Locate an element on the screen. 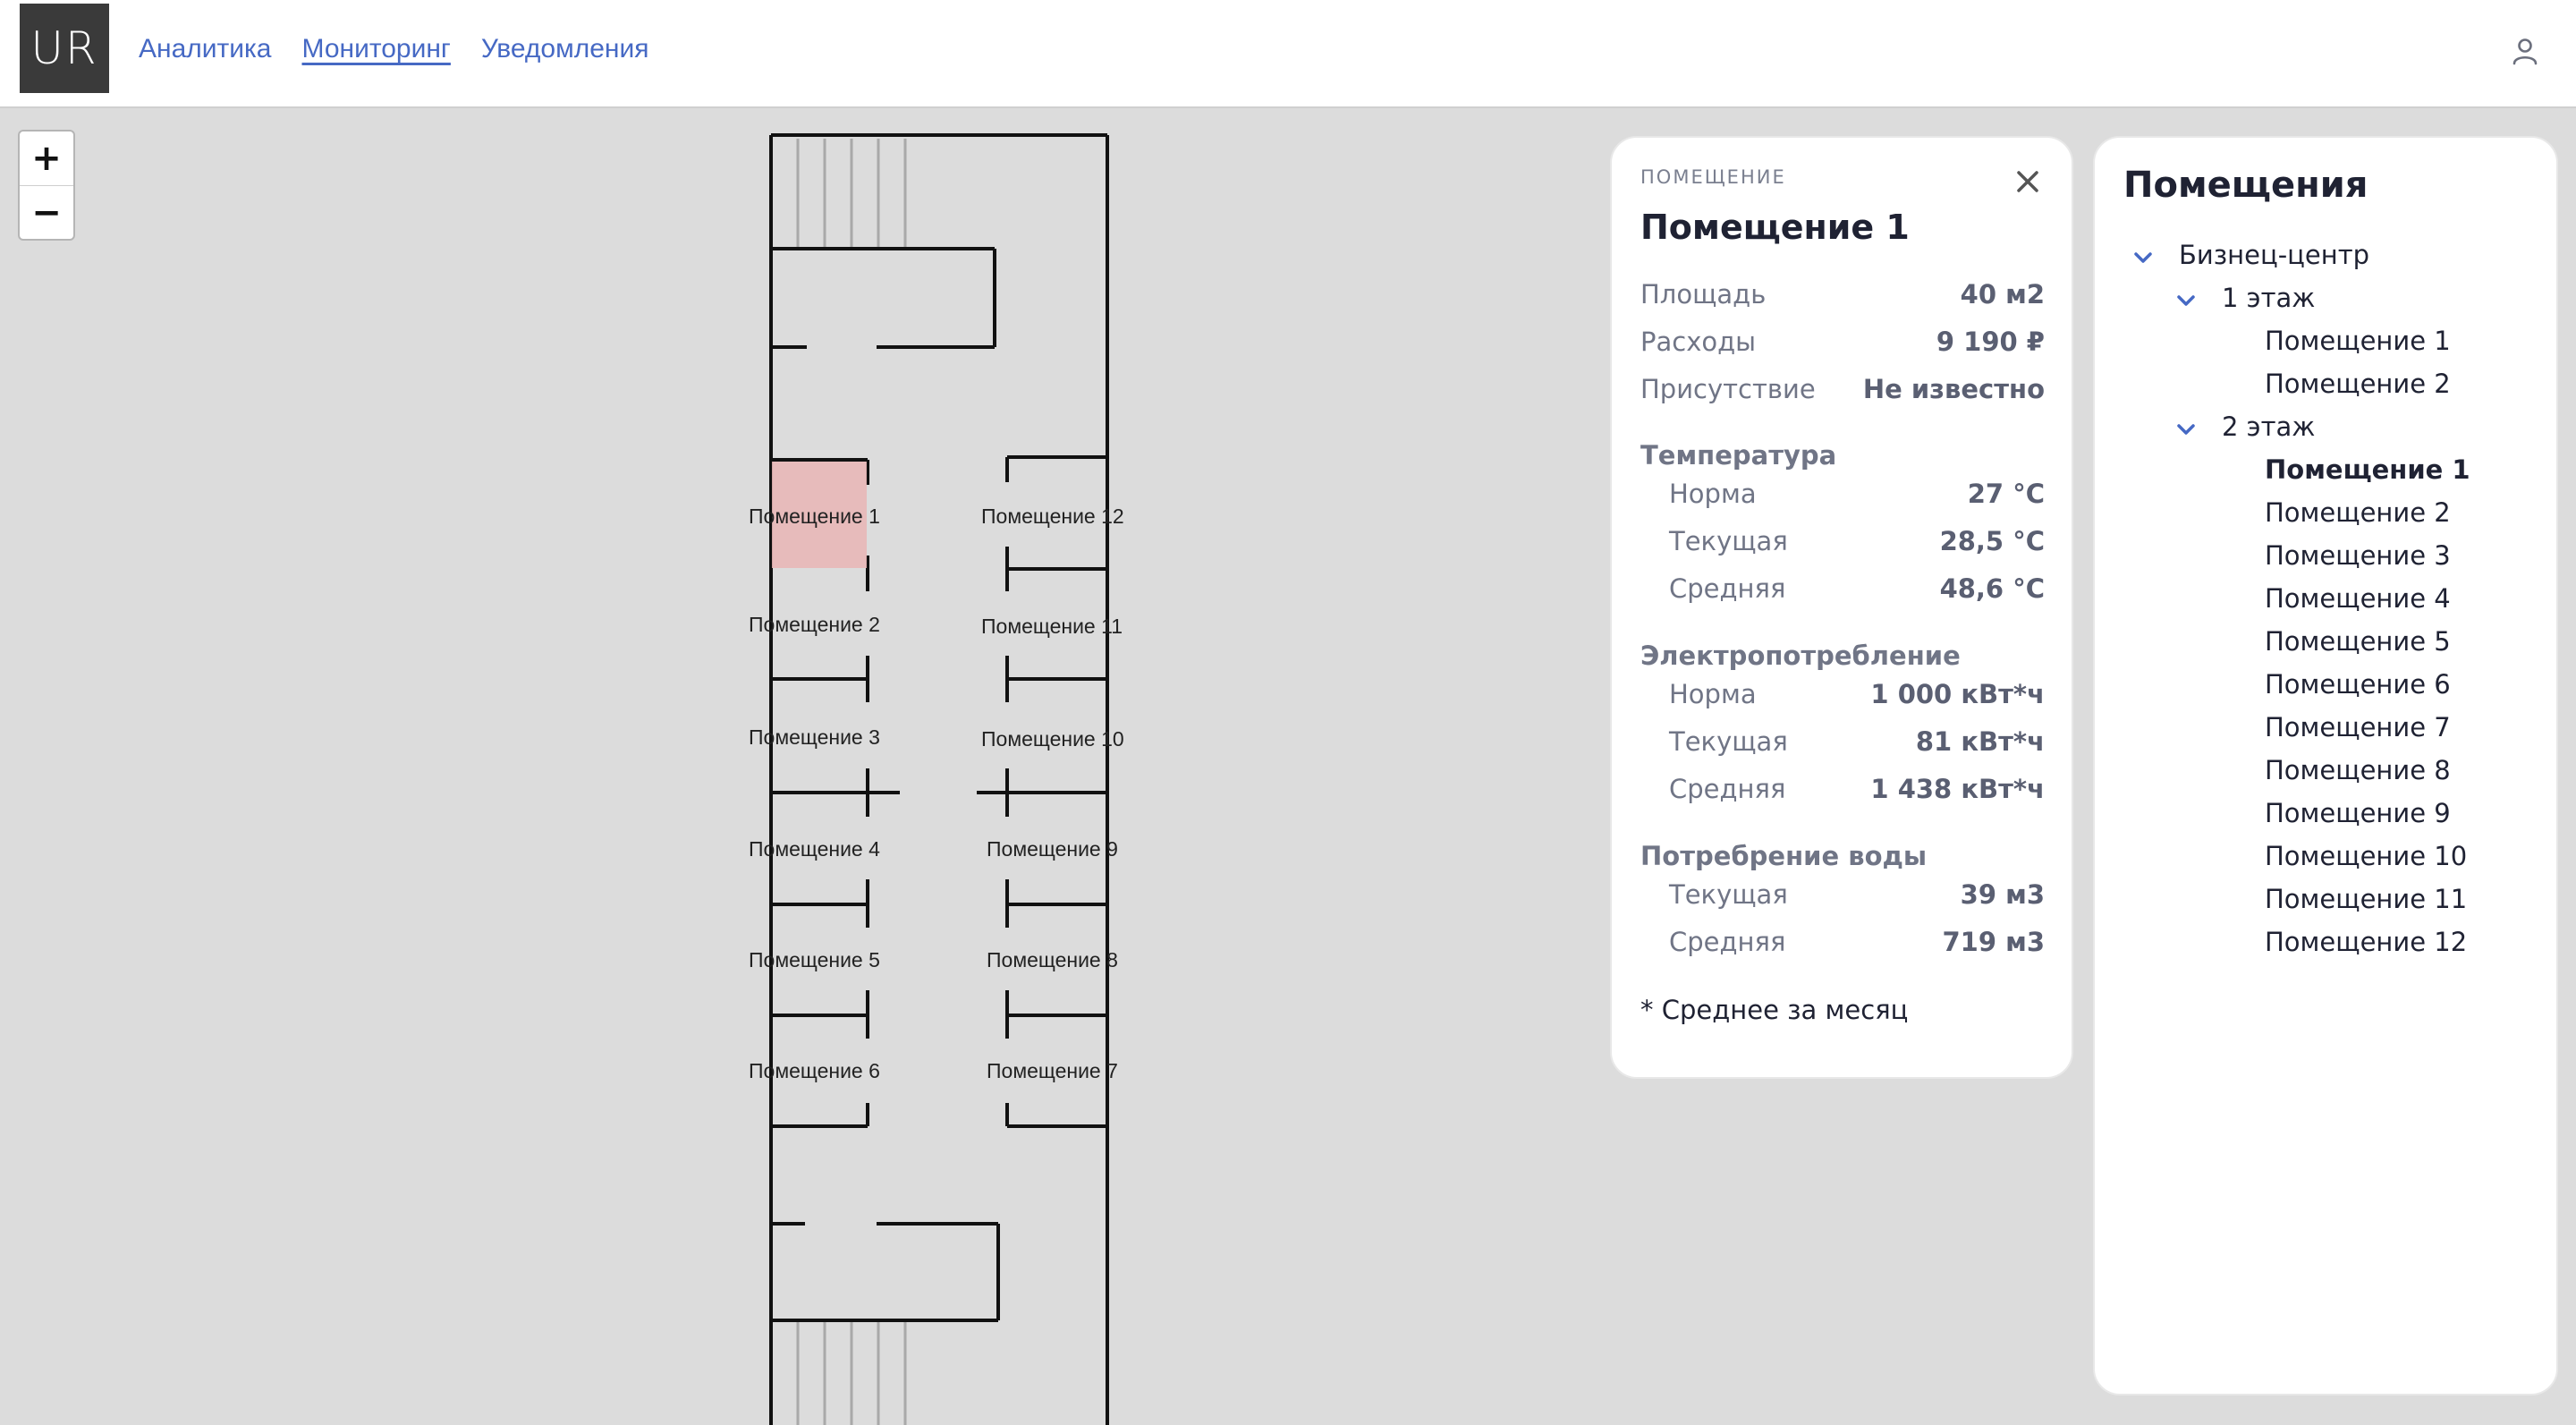  power-average-row: Средняя 1 438 кВт*ч is located at coordinates (1857, 789).